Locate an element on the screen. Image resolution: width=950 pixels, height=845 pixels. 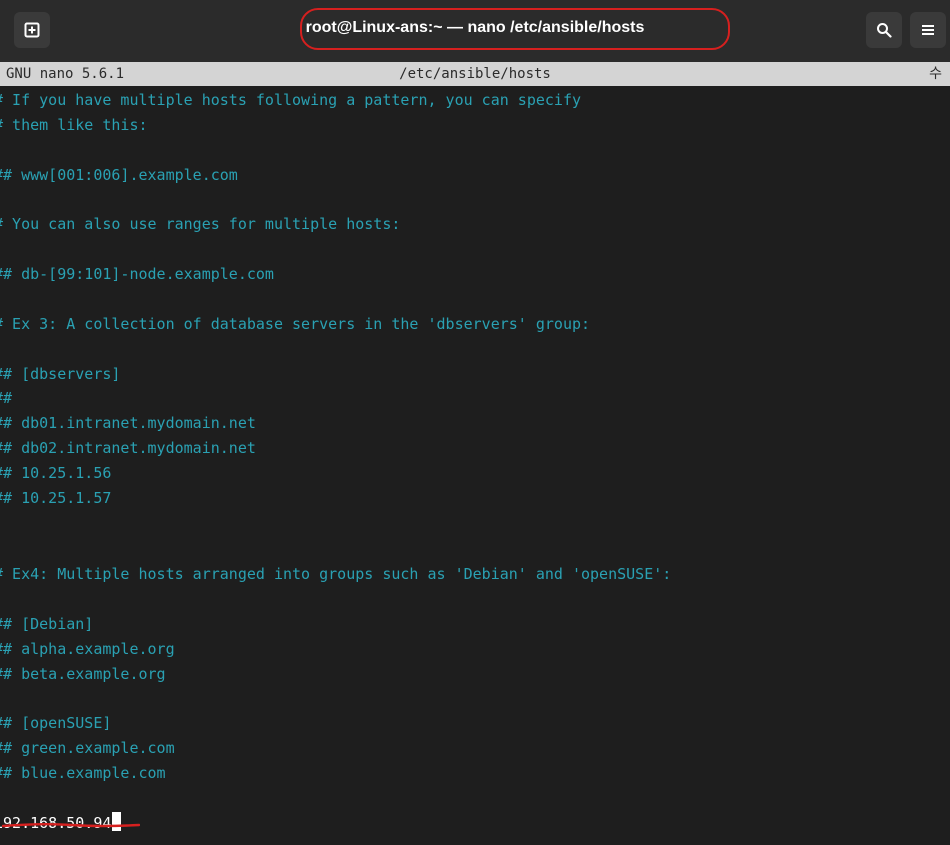
editor-line: ## db-[99:101]-node.example.com is located at coordinates (137, 274).